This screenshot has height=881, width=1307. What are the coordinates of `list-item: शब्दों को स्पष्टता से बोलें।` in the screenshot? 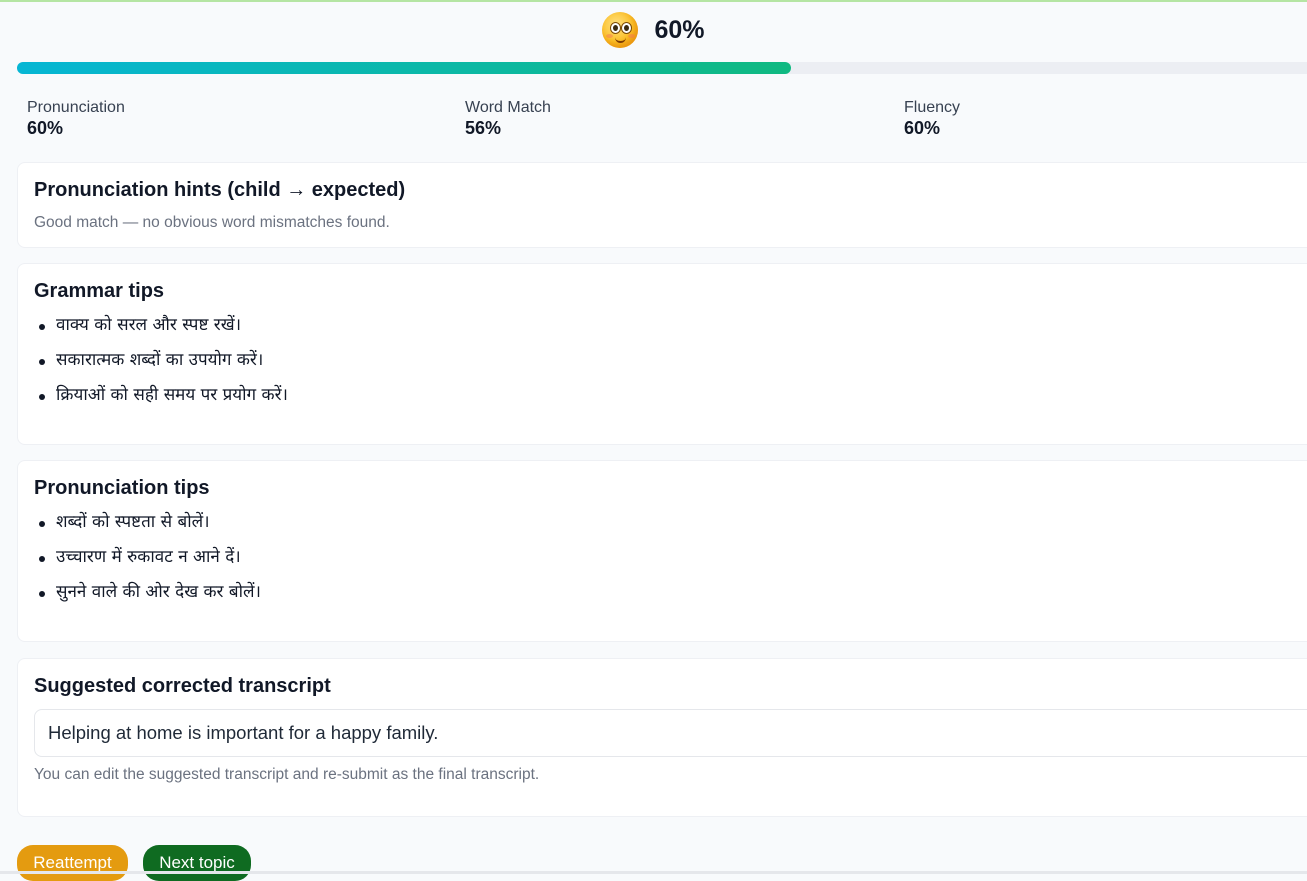 It's located at (147, 527).